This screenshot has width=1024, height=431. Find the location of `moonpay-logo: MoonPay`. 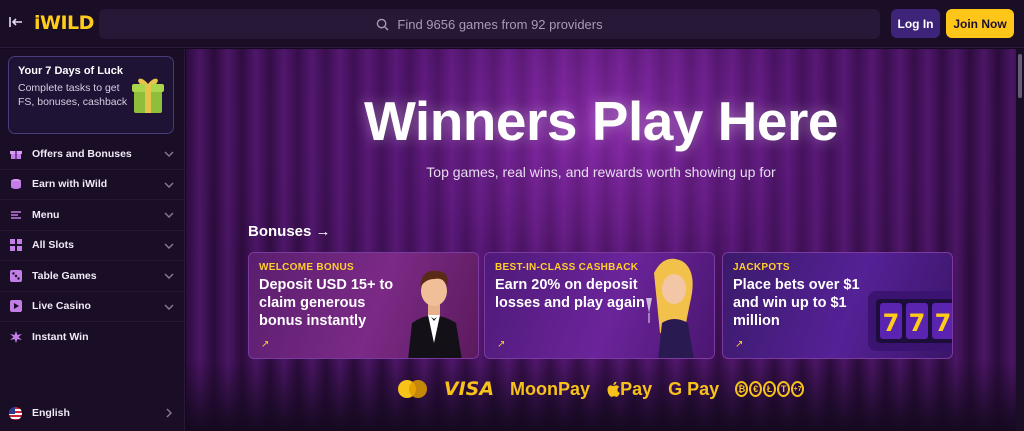

moonpay-logo: MoonPay is located at coordinates (550, 388).